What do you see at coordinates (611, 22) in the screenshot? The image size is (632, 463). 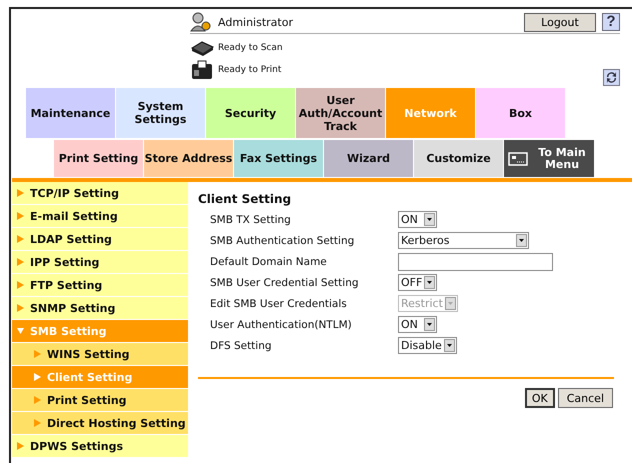 I see `help-button: ?` at bounding box center [611, 22].